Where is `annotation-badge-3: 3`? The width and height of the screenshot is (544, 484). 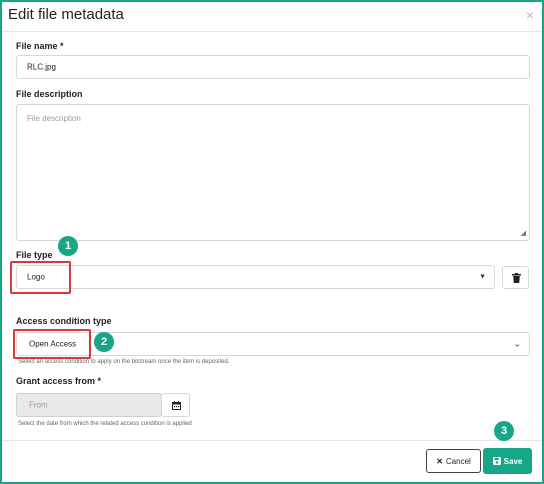 annotation-badge-3: 3 is located at coordinates (504, 431).